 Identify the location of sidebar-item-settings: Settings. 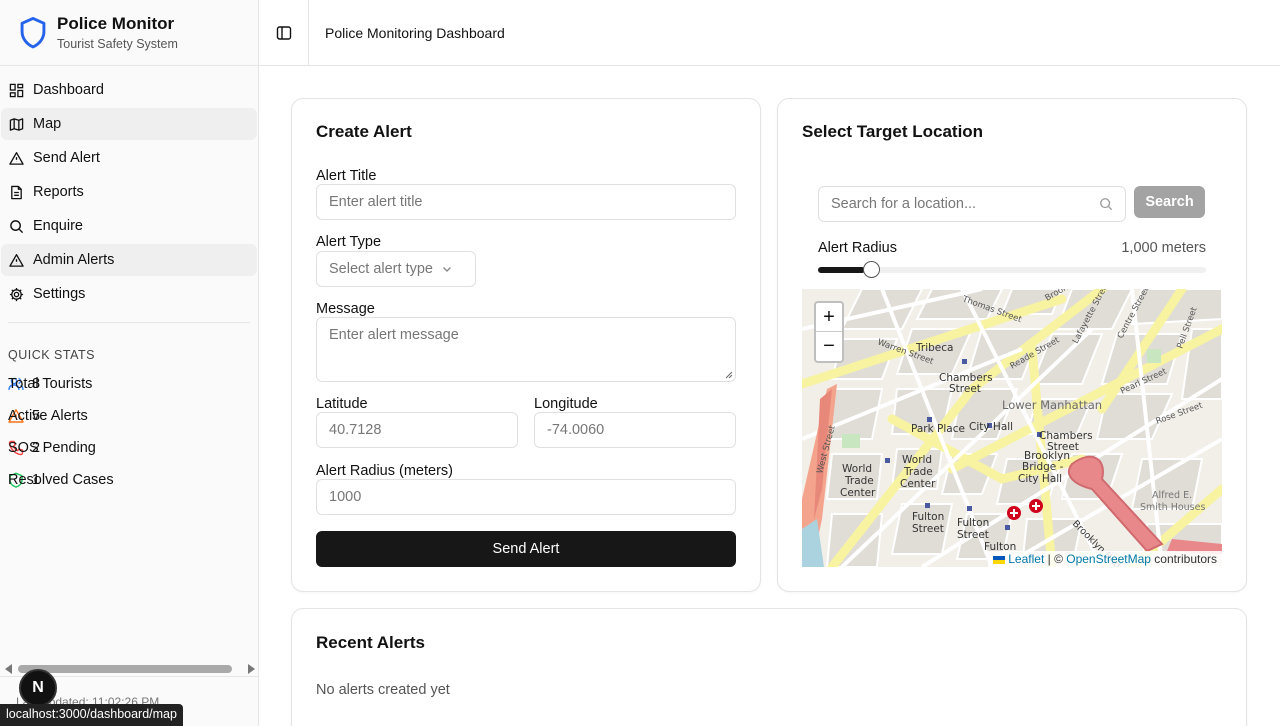
(129, 294).